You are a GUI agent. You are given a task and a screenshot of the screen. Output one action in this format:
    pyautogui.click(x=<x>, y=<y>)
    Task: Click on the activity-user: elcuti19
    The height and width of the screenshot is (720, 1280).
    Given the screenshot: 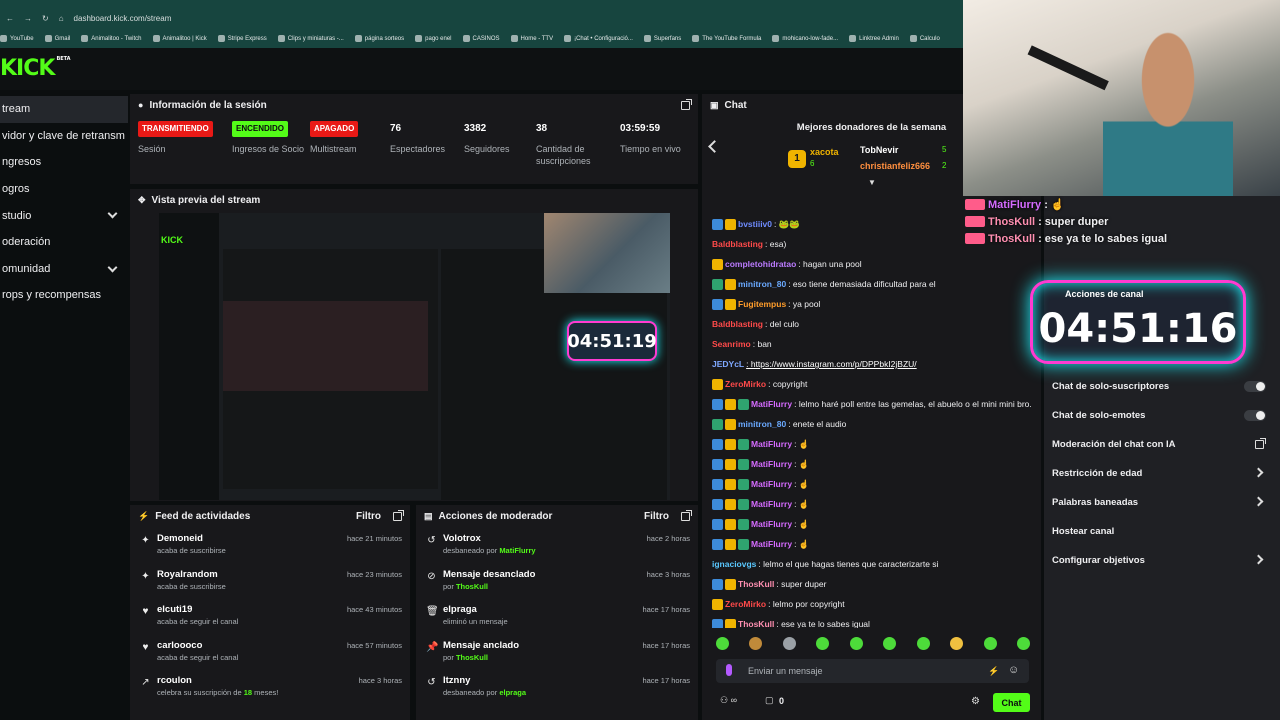 What is the action you would take?
    pyautogui.click(x=197, y=609)
    